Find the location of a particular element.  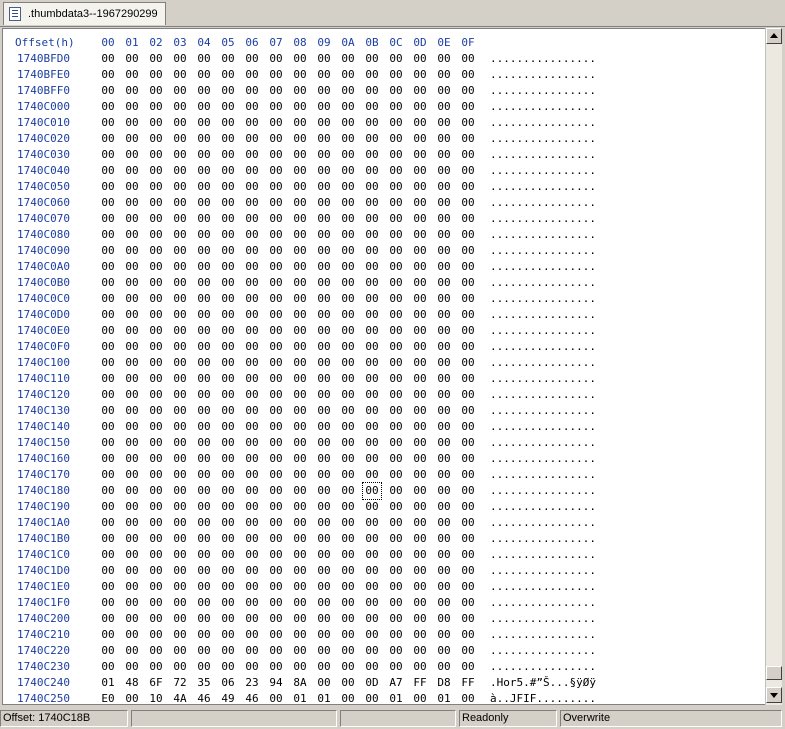

hex-byte: 8A is located at coordinates (300, 683).